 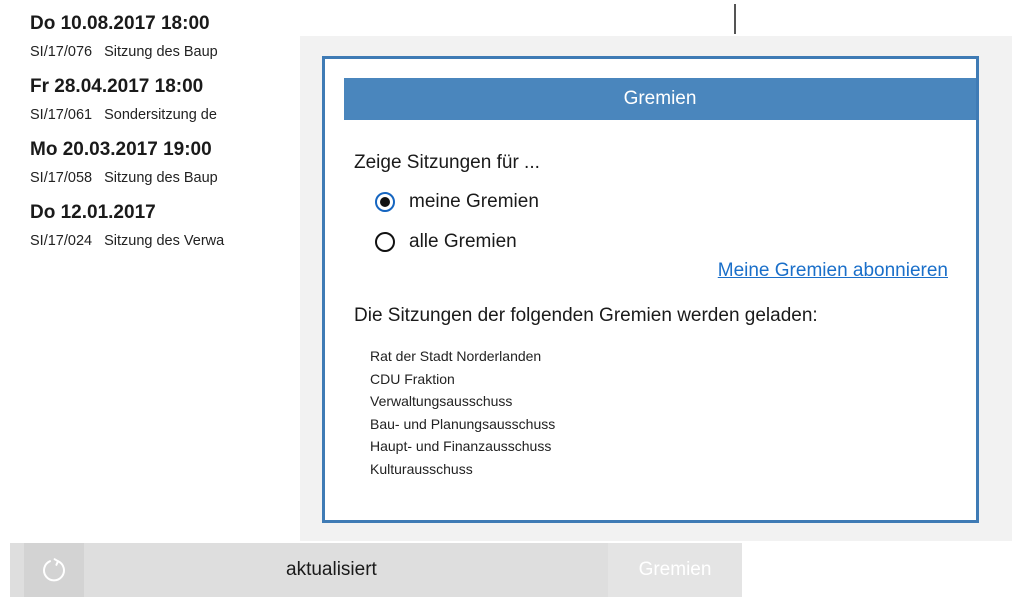 I want to click on pane-divider, so click(x=735, y=19).